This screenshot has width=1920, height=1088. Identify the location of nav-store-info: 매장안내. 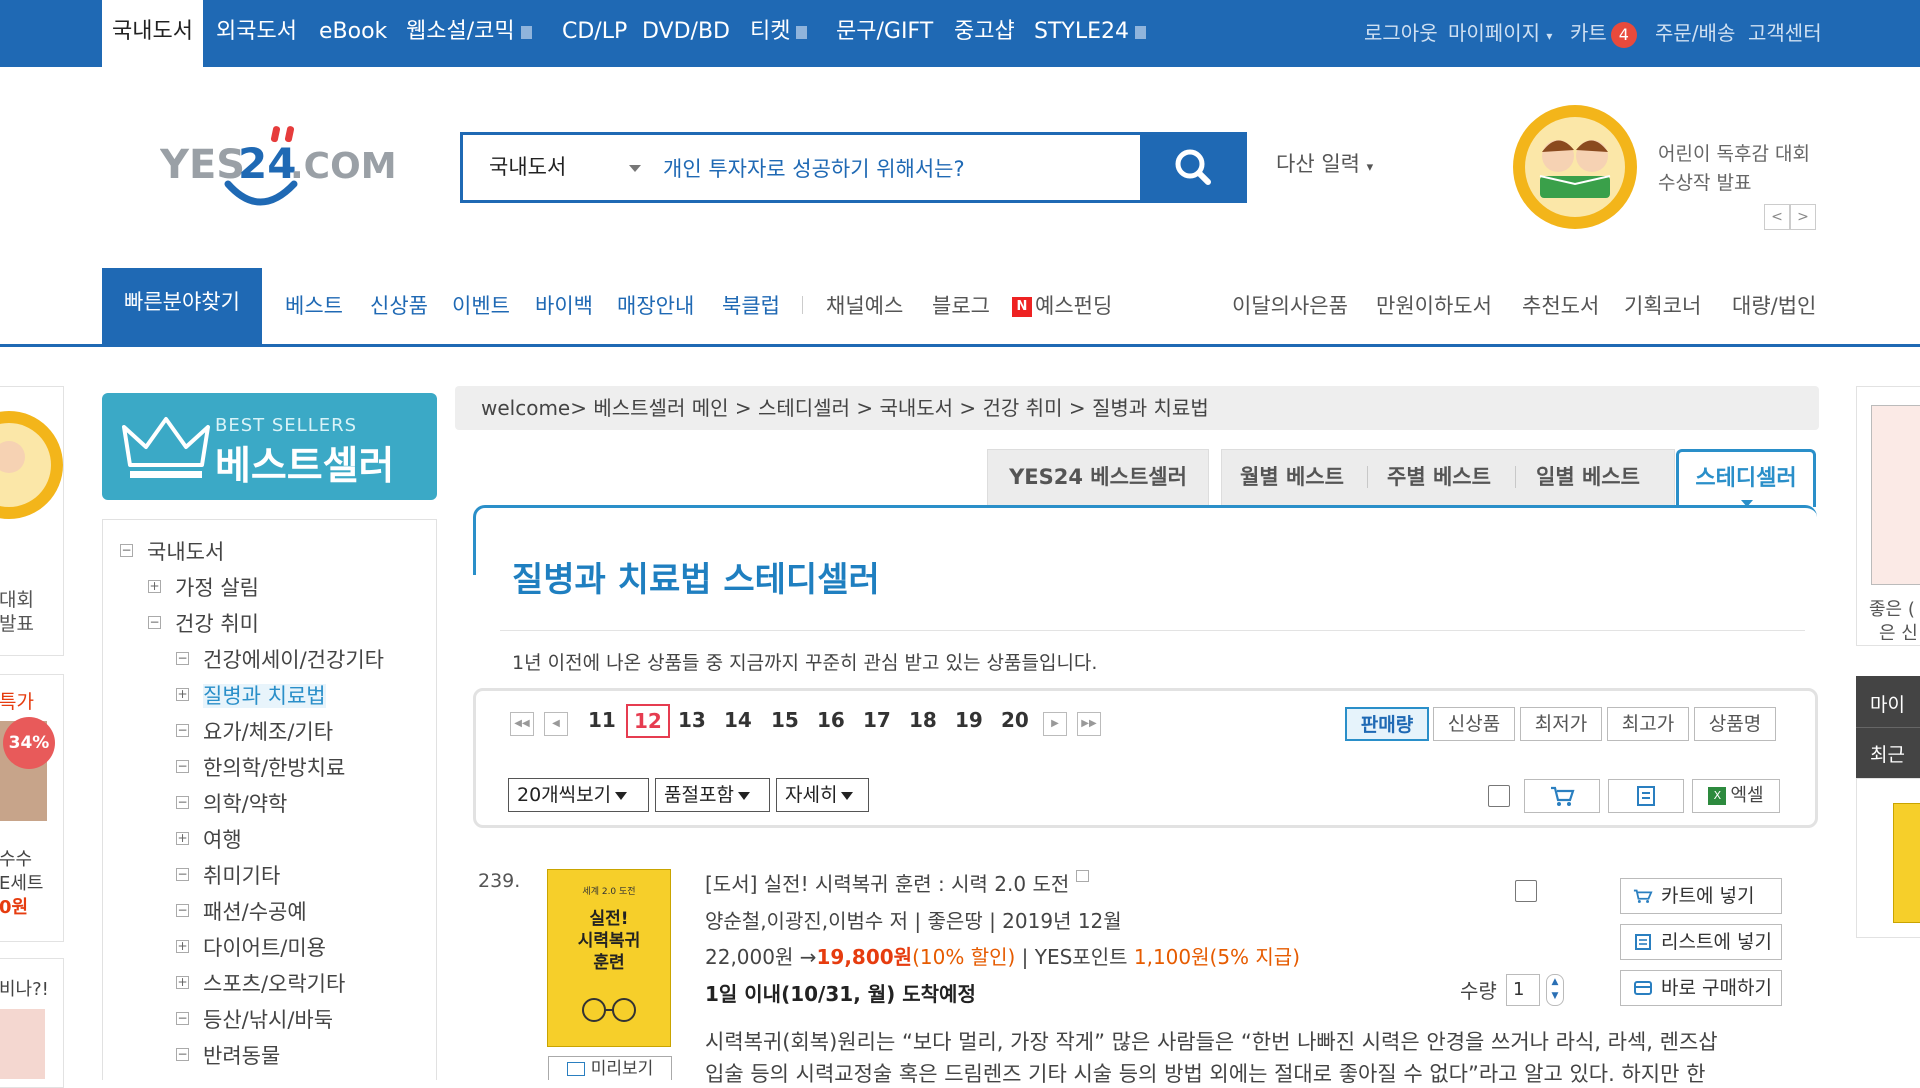
(655, 305).